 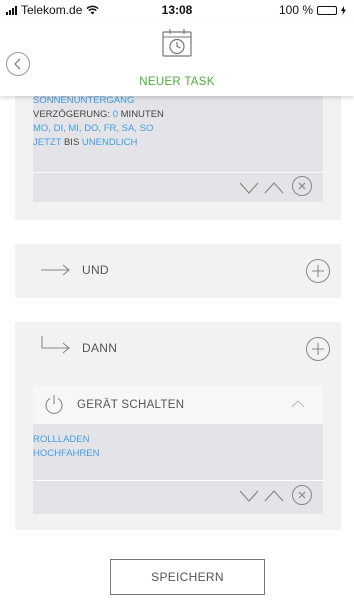 What do you see at coordinates (177, 10) in the screenshot?
I see `status-bar: Telekom.de 13:08 100 %` at bounding box center [177, 10].